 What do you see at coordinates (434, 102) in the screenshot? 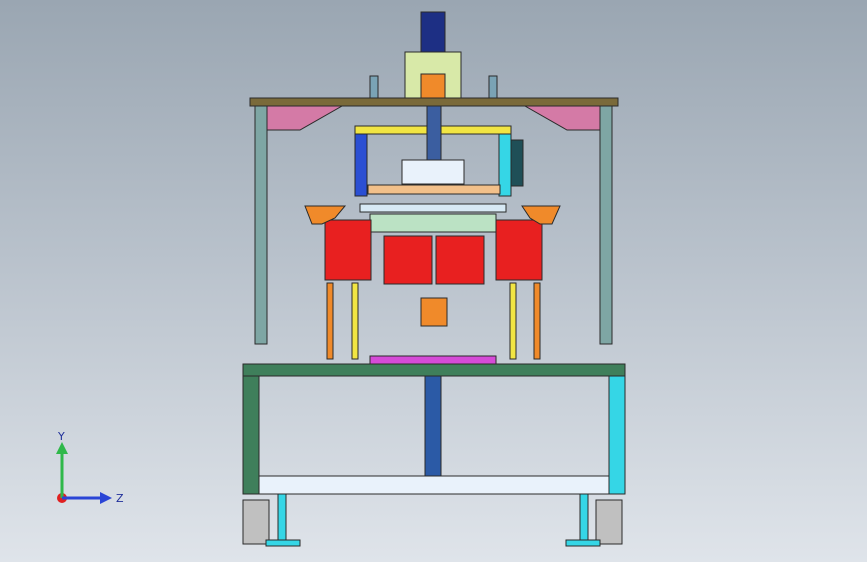
I see `top-plate` at bounding box center [434, 102].